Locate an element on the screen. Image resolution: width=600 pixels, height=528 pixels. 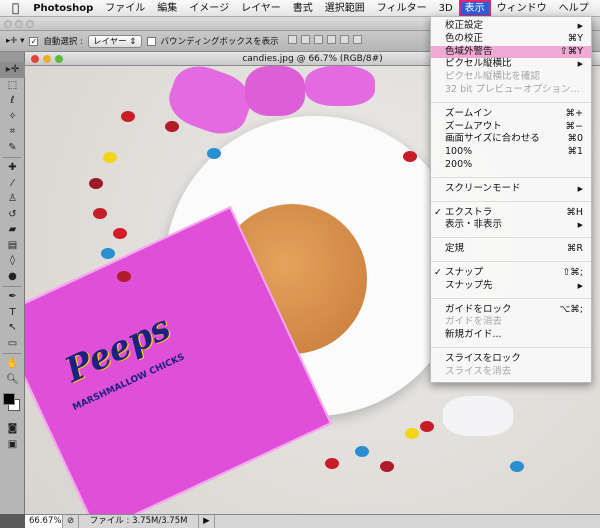
color-swatches is located at coordinates (12, 404).